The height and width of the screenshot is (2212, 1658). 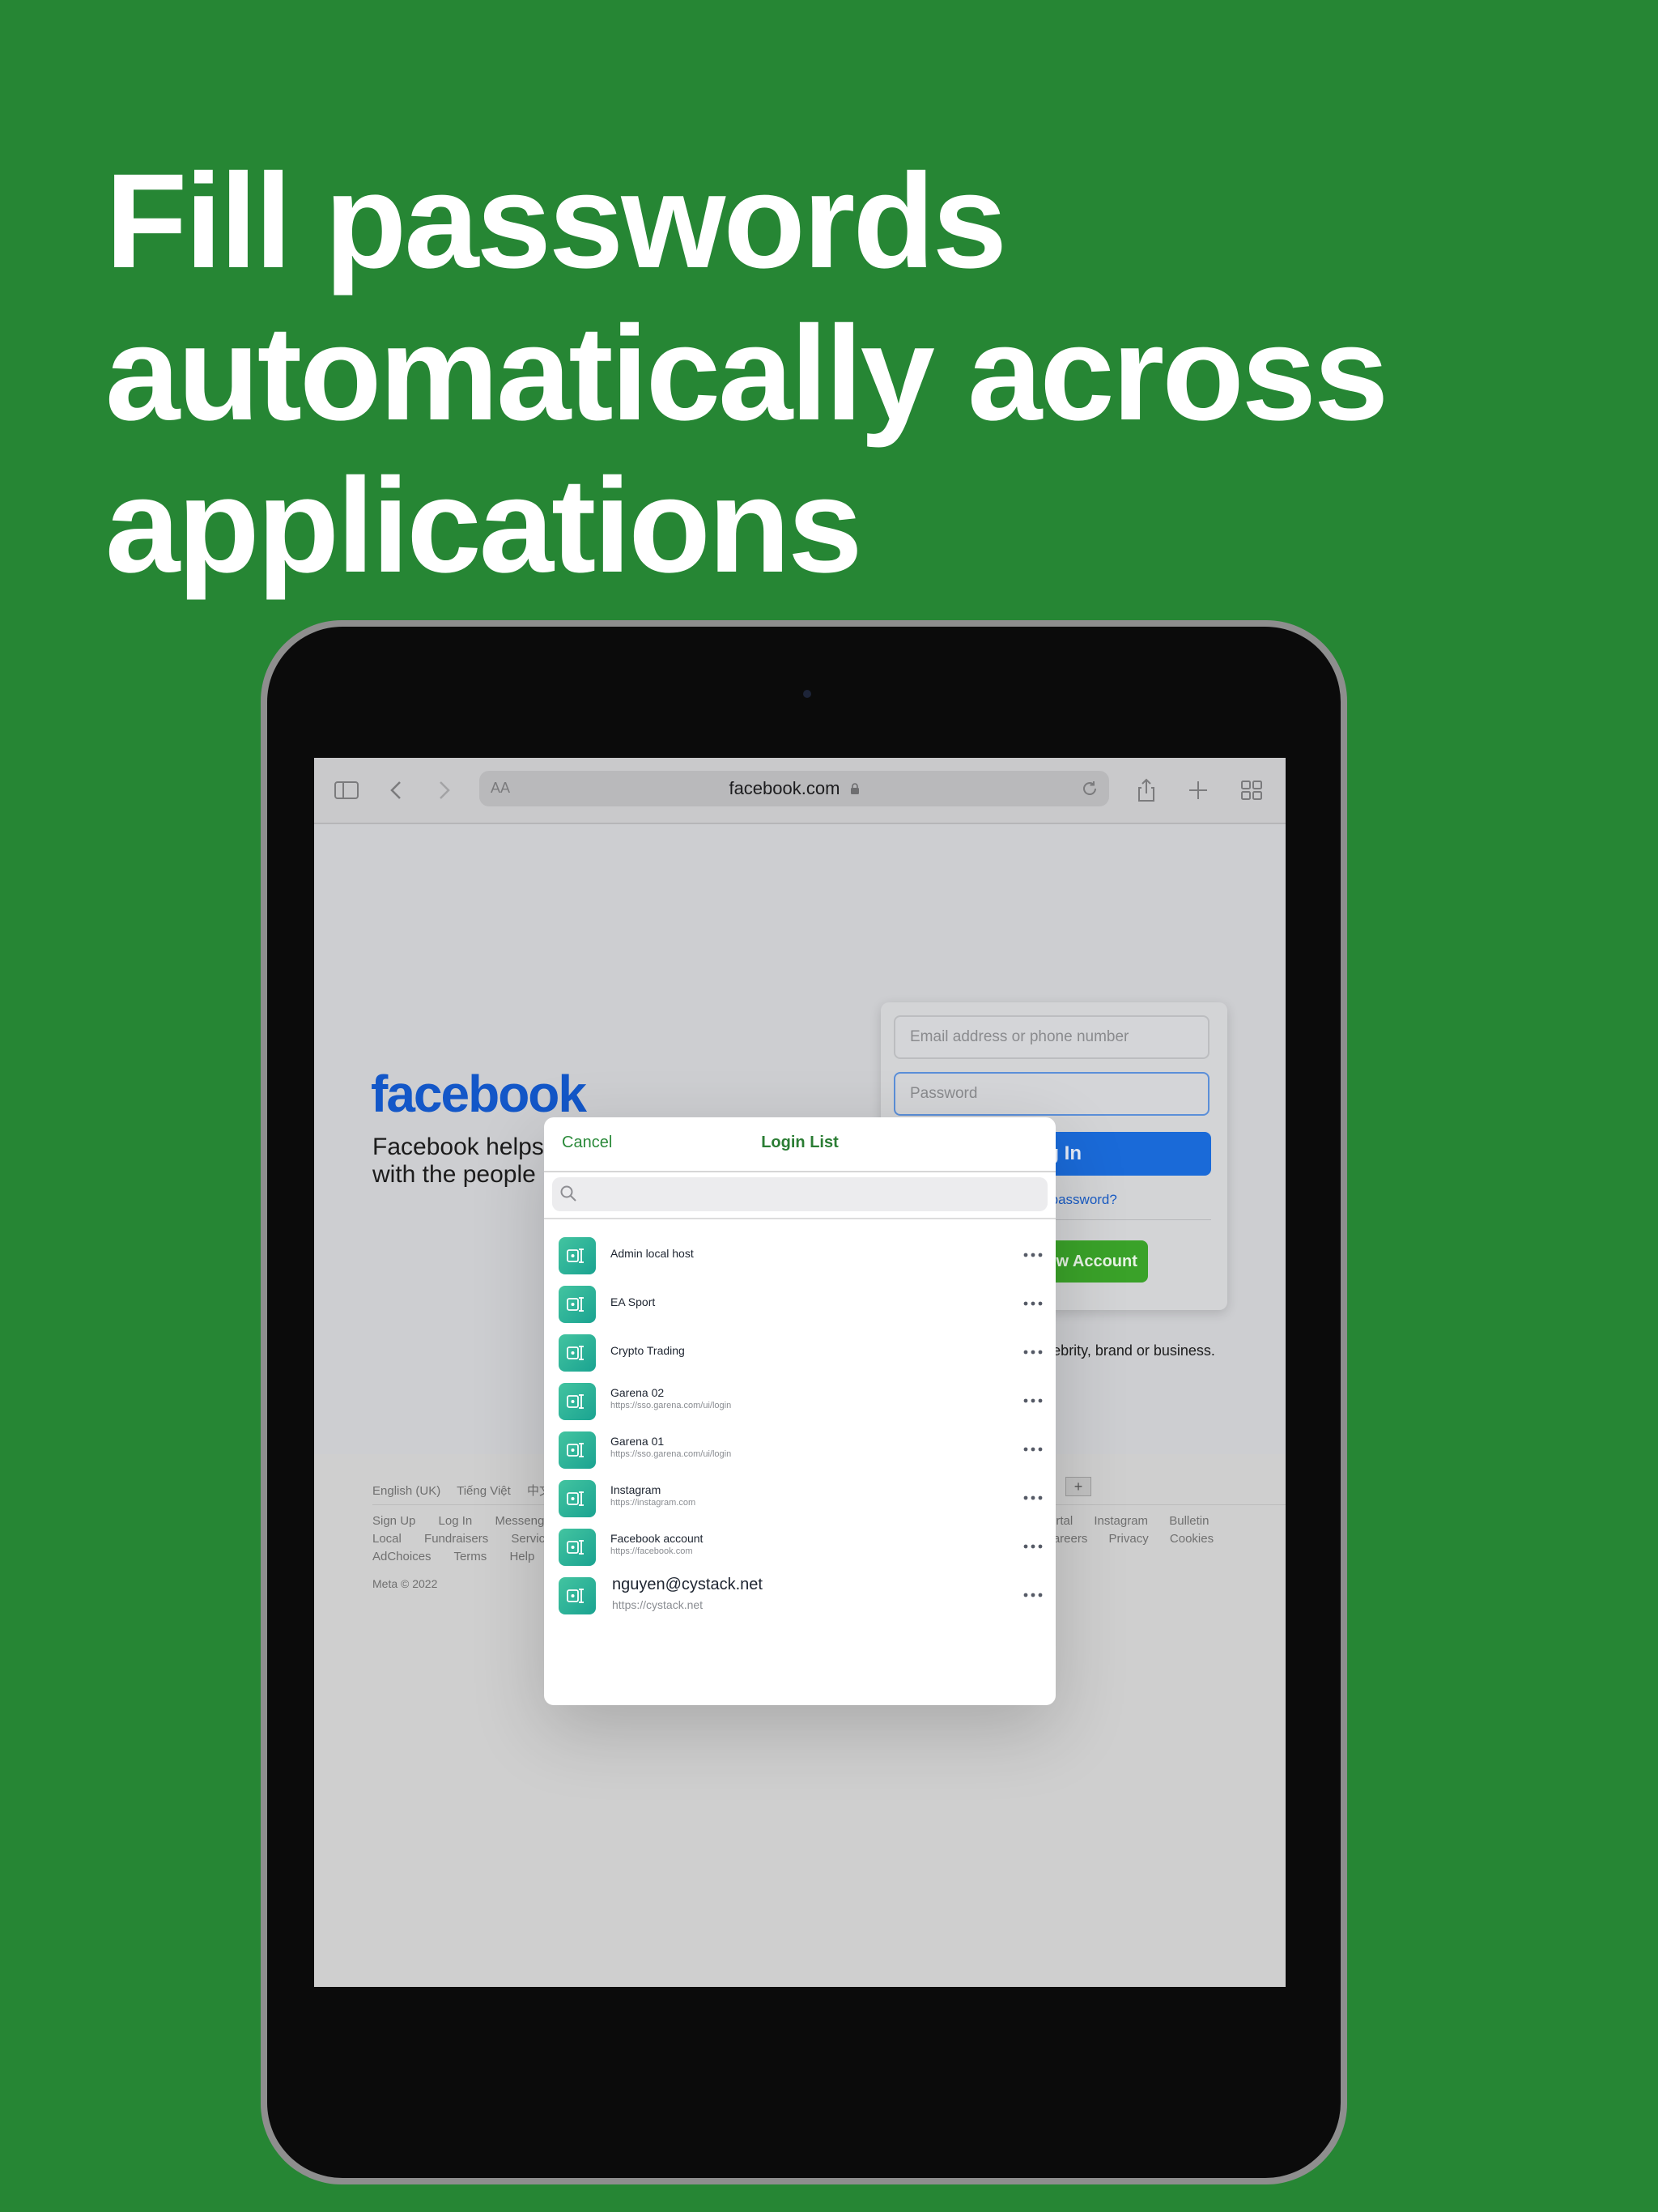 I want to click on address-bar: AA facebook.com, so click(x=794, y=789).